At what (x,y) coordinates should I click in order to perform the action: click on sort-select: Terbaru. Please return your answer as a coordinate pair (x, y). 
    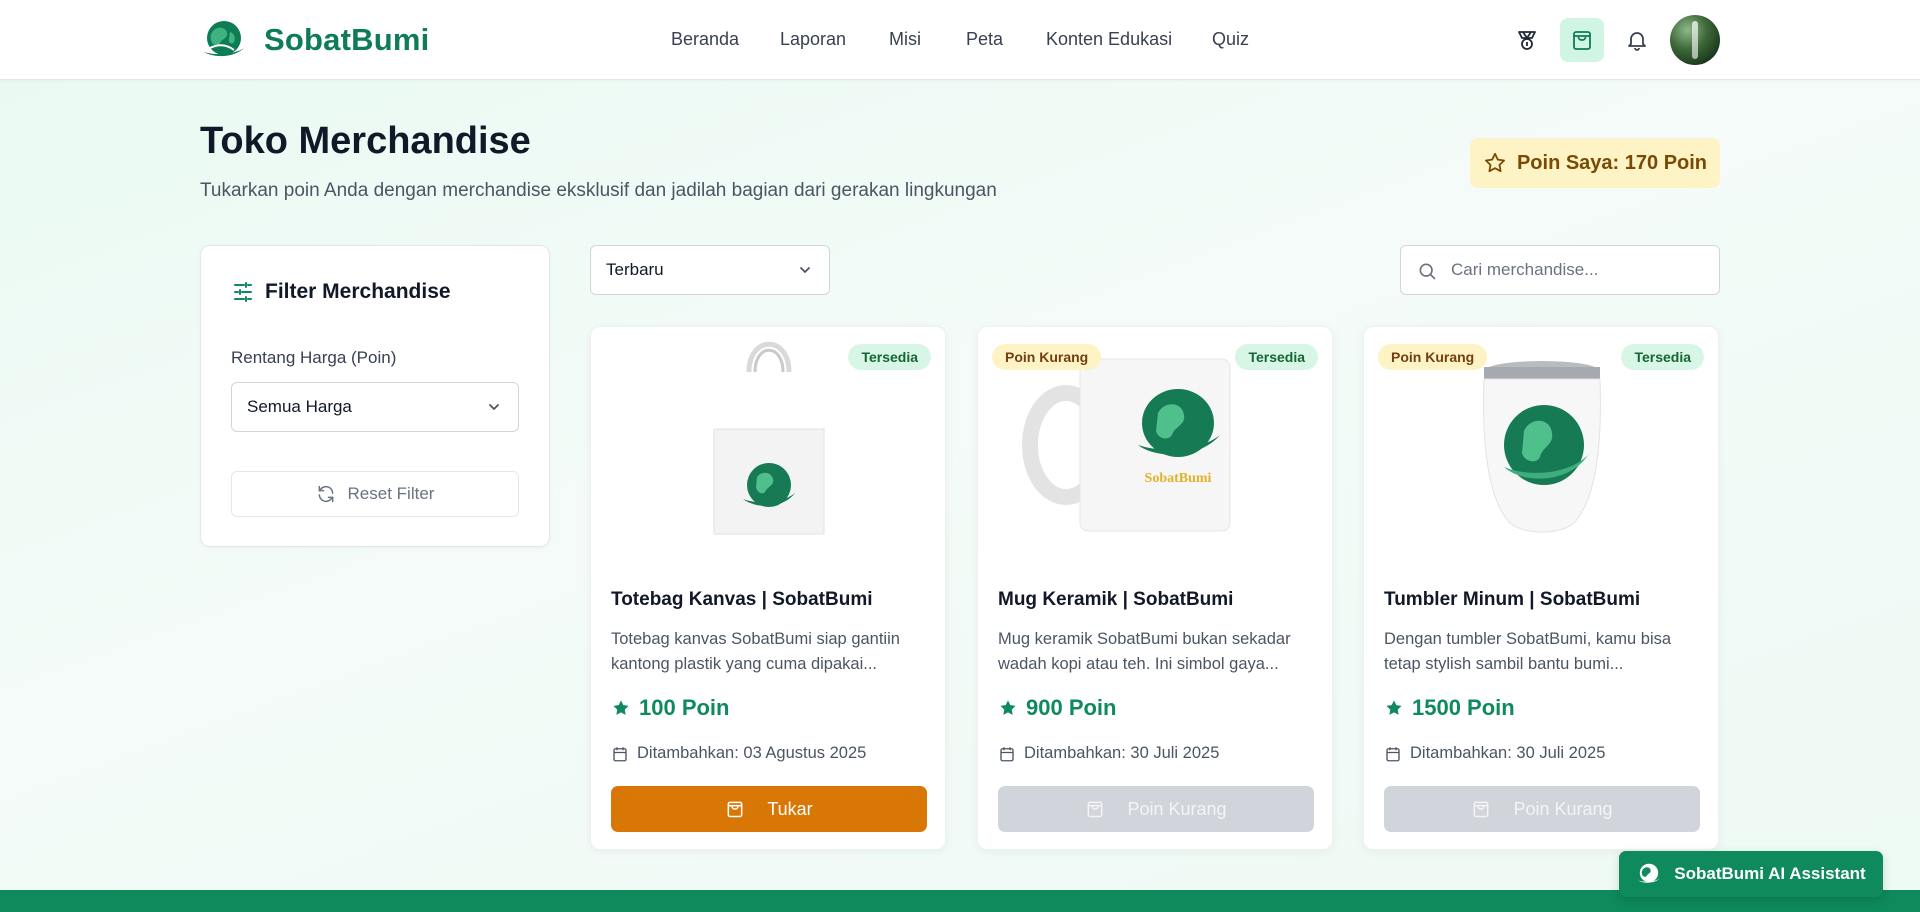
    Looking at the image, I should click on (710, 270).